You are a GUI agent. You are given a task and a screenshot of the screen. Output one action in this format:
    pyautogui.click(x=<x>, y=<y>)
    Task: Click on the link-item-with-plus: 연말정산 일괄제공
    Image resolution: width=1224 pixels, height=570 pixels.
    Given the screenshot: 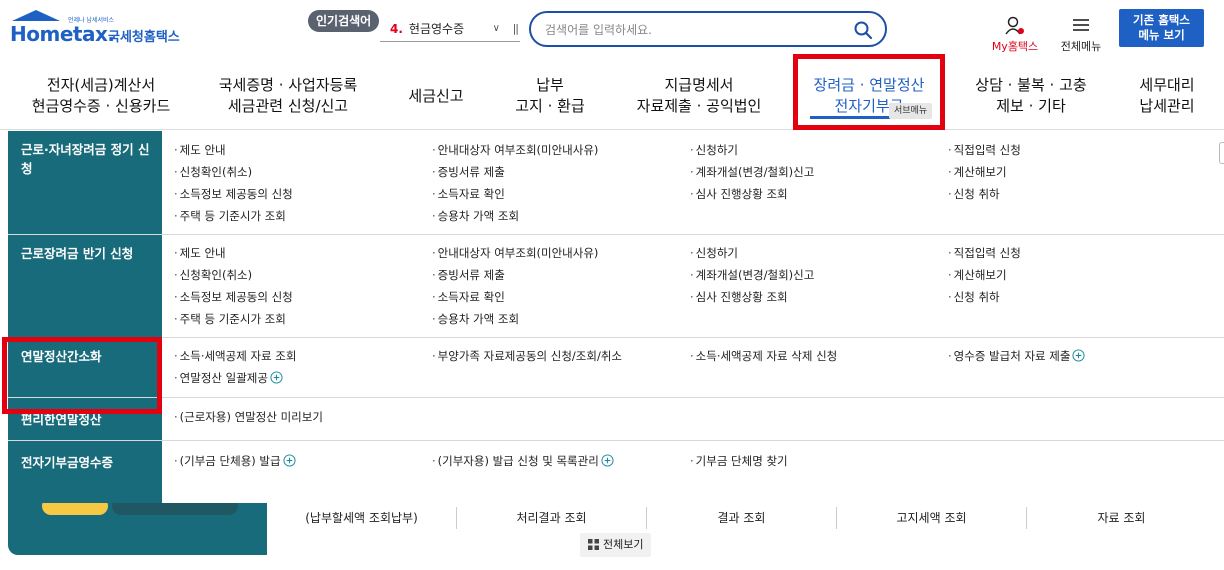 What is the action you would take?
    pyautogui.click(x=228, y=378)
    